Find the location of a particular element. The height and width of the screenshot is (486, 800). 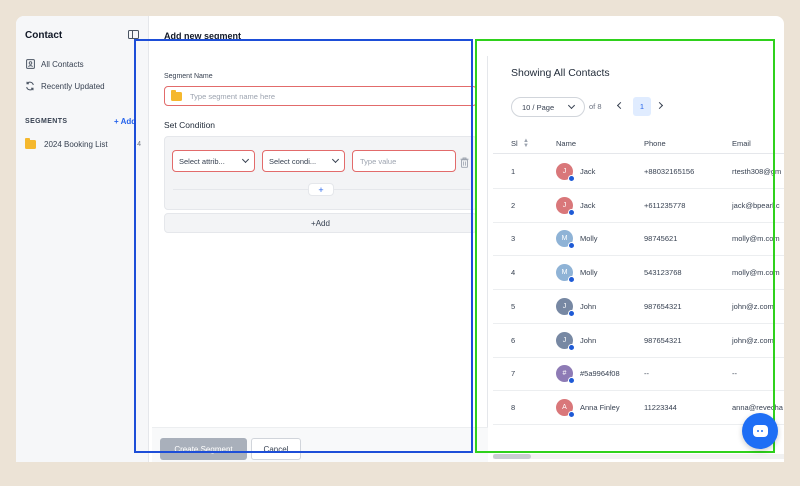

add-condition-button: + is located at coordinates (321, 189).